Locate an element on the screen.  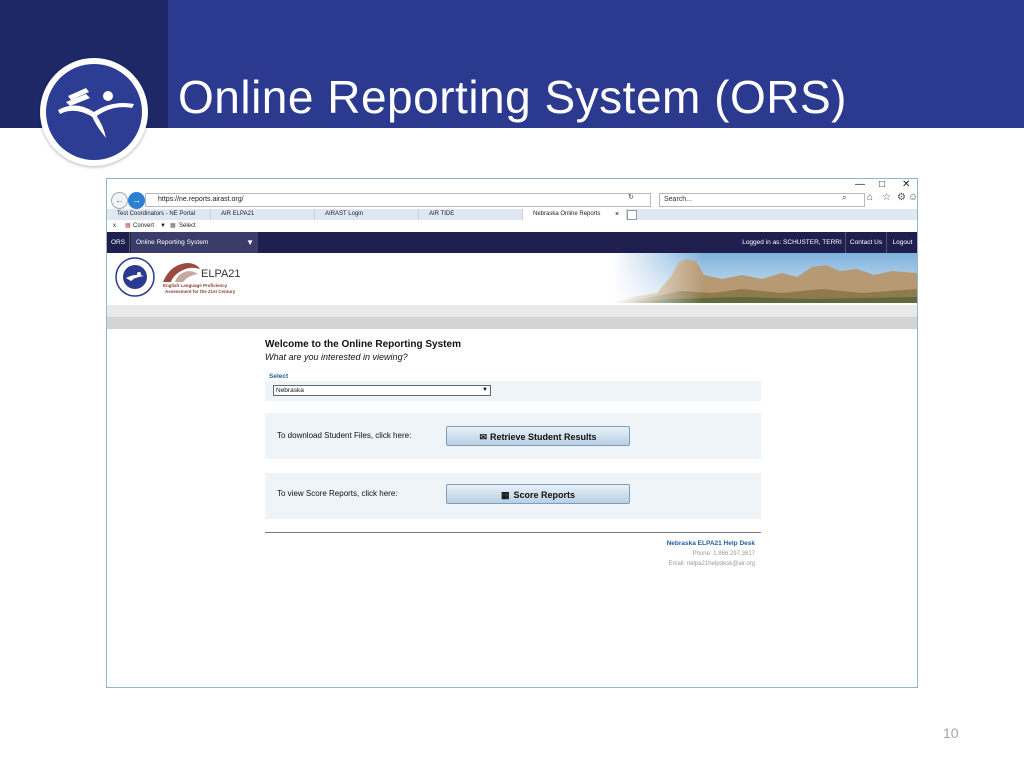
refresh-icon: ↻ is located at coordinates (631, 197).